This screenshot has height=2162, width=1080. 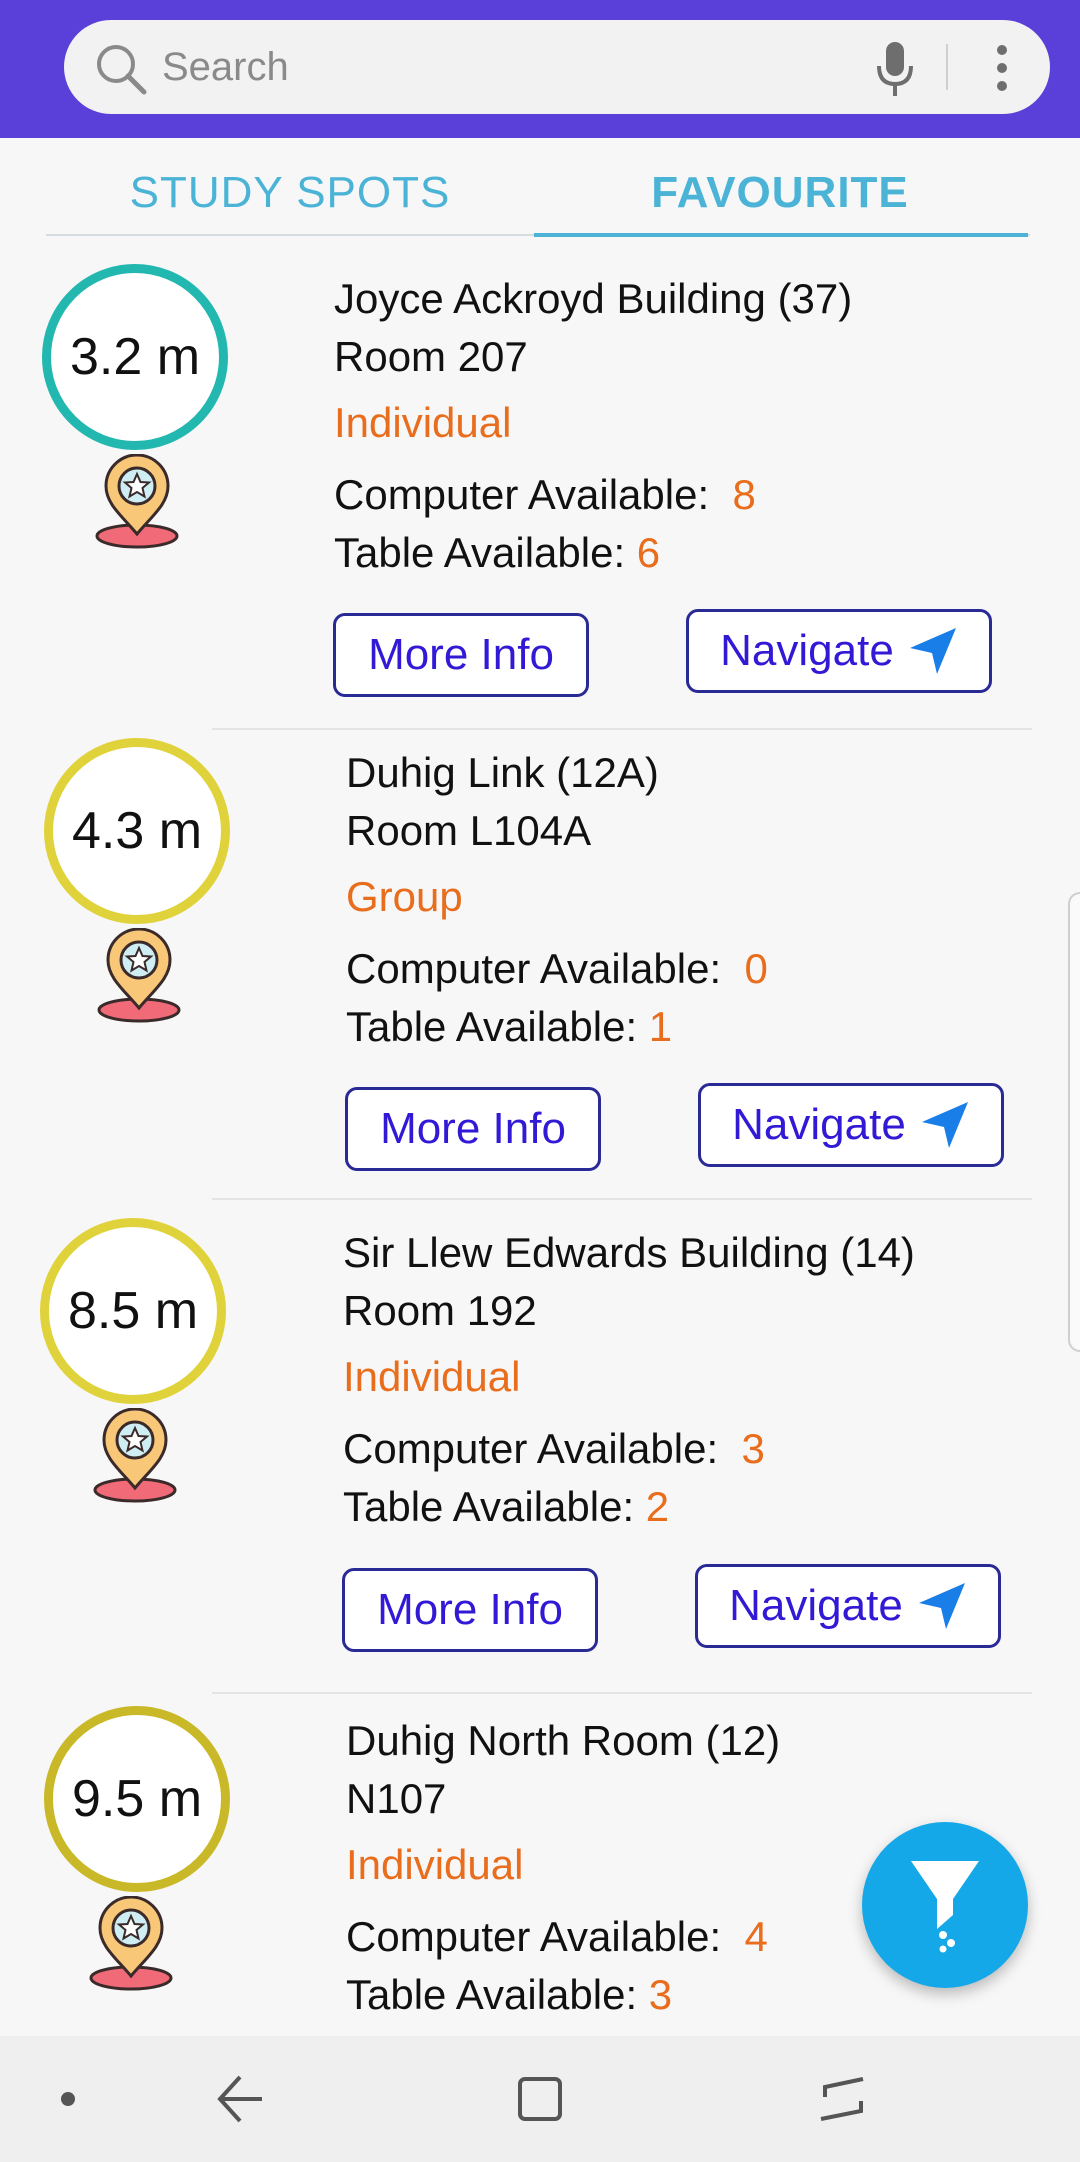 What do you see at coordinates (431, 356) in the screenshot?
I see `room-name: Room 207` at bounding box center [431, 356].